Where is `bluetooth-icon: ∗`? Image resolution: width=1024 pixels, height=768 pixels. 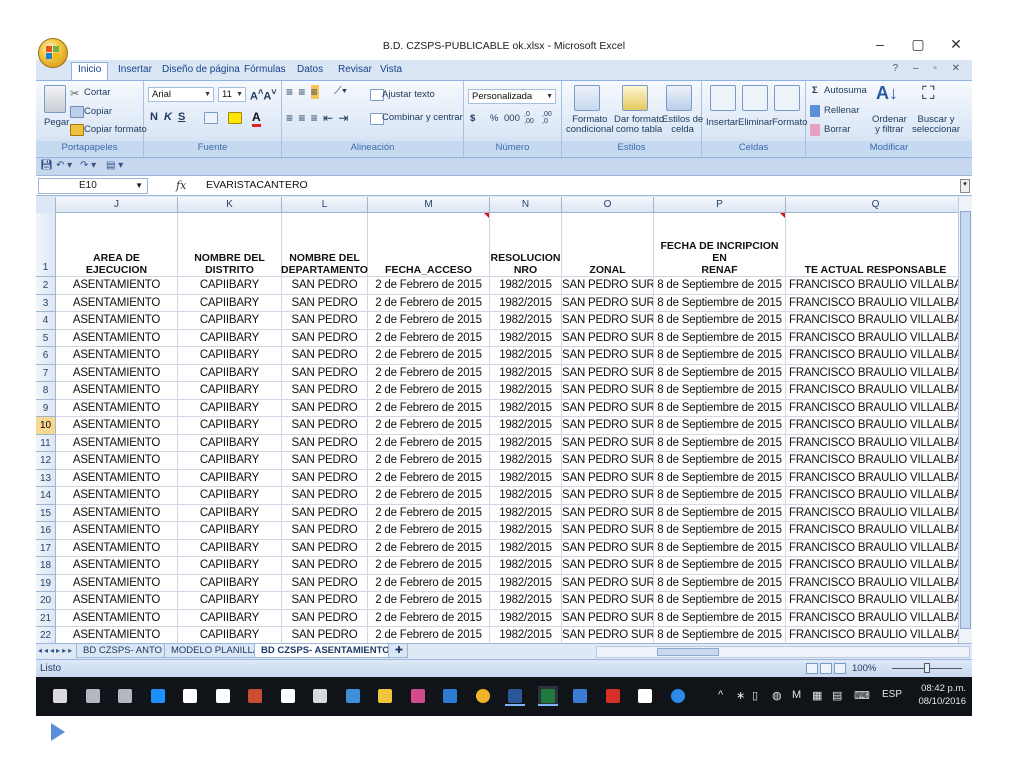 bluetooth-icon: ∗ is located at coordinates (740, 695).